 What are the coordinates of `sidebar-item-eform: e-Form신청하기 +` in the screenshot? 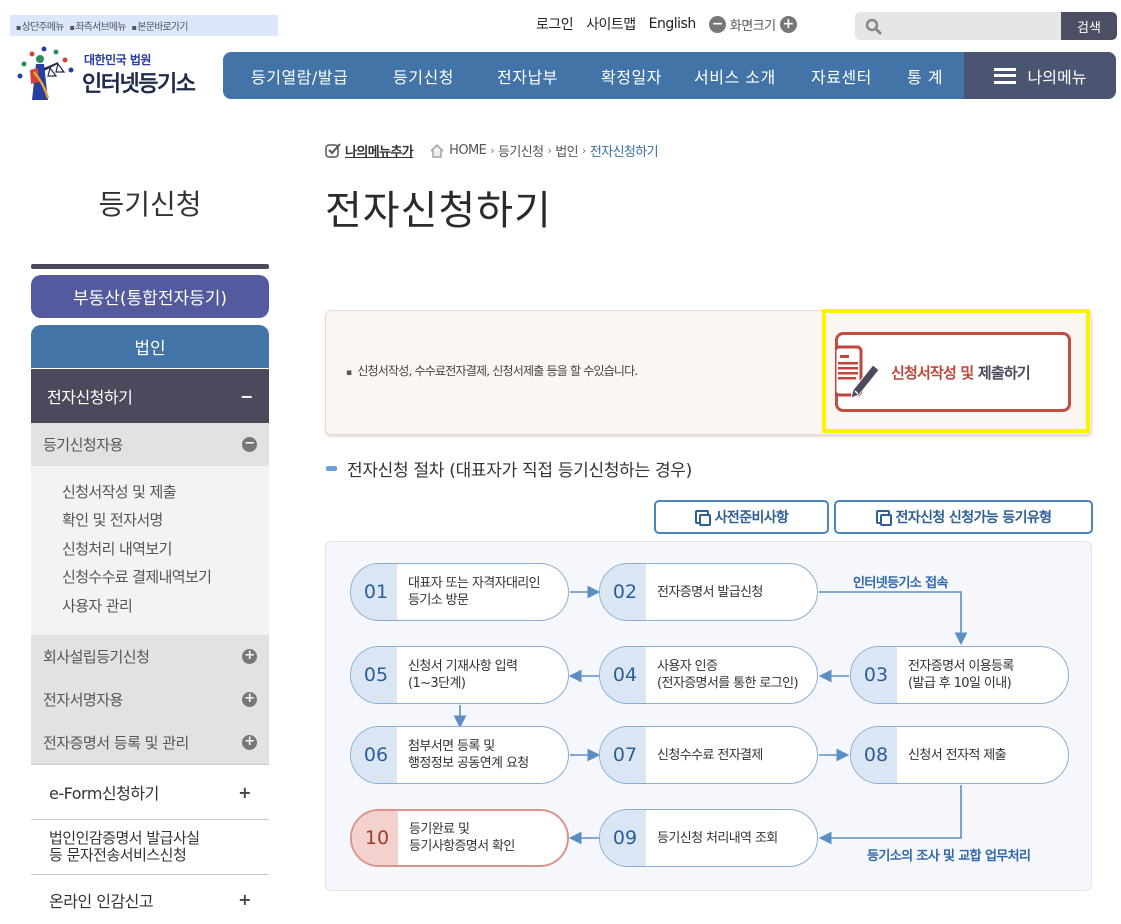 It's located at (150, 791).